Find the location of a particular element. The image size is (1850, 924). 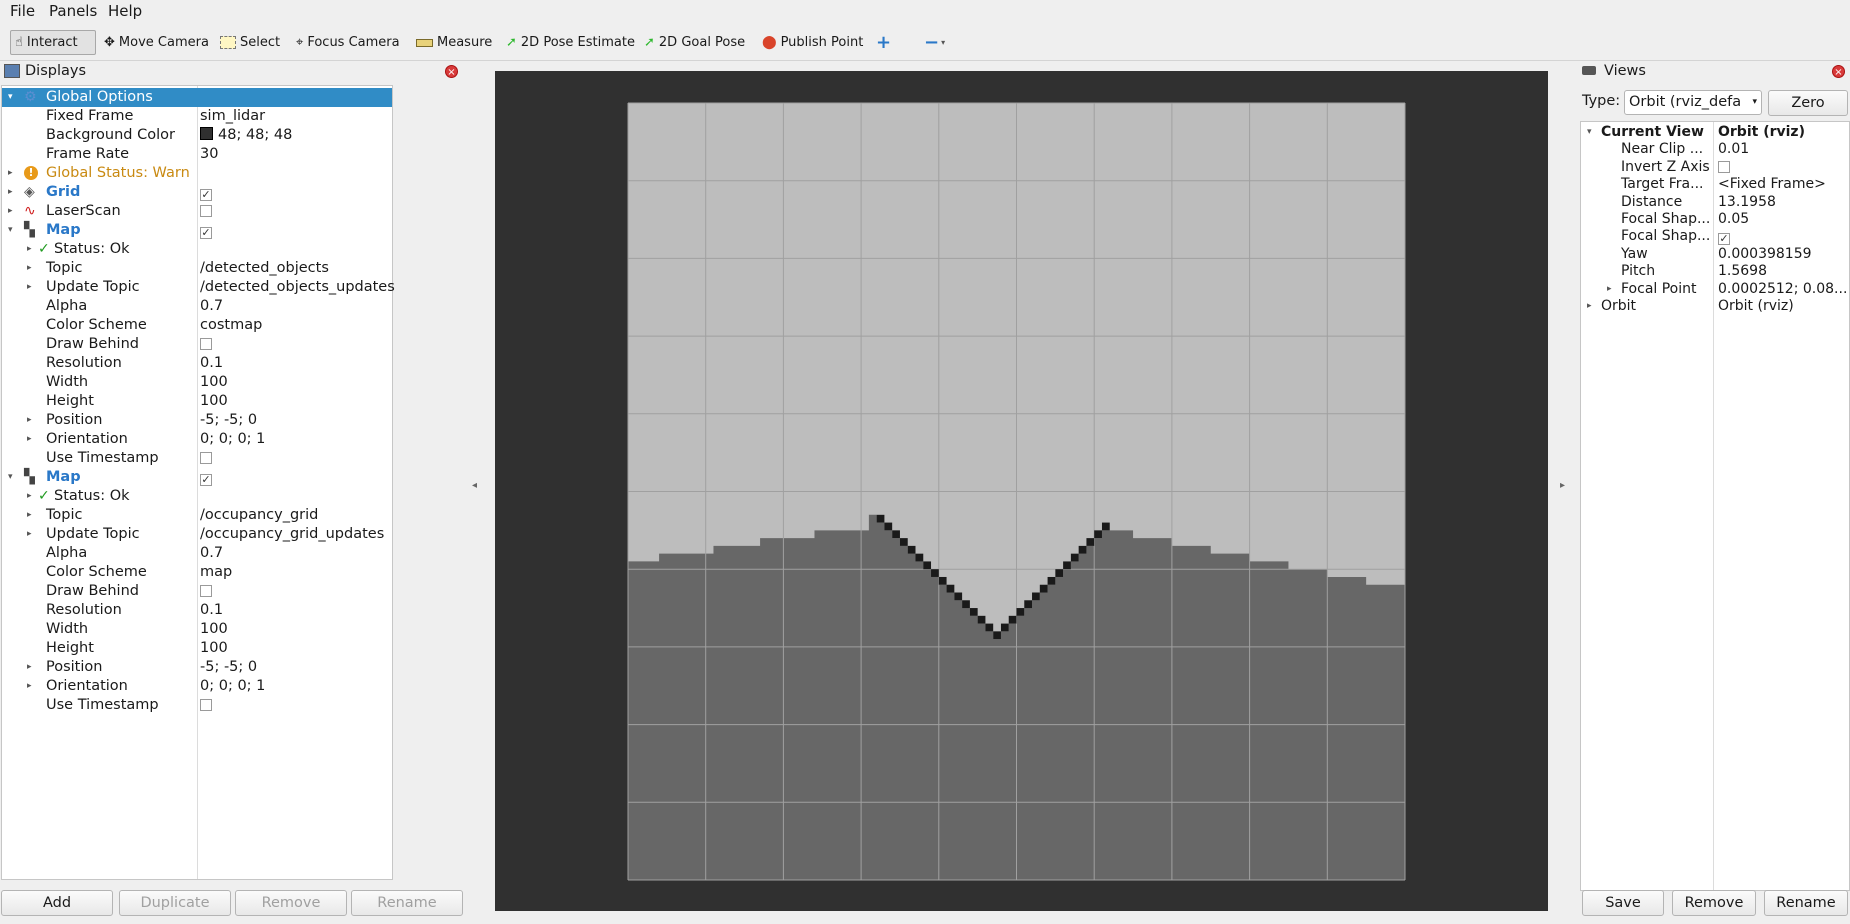

map1-status-row: ▸ ✓ Status: Ok is located at coordinates (197, 249).